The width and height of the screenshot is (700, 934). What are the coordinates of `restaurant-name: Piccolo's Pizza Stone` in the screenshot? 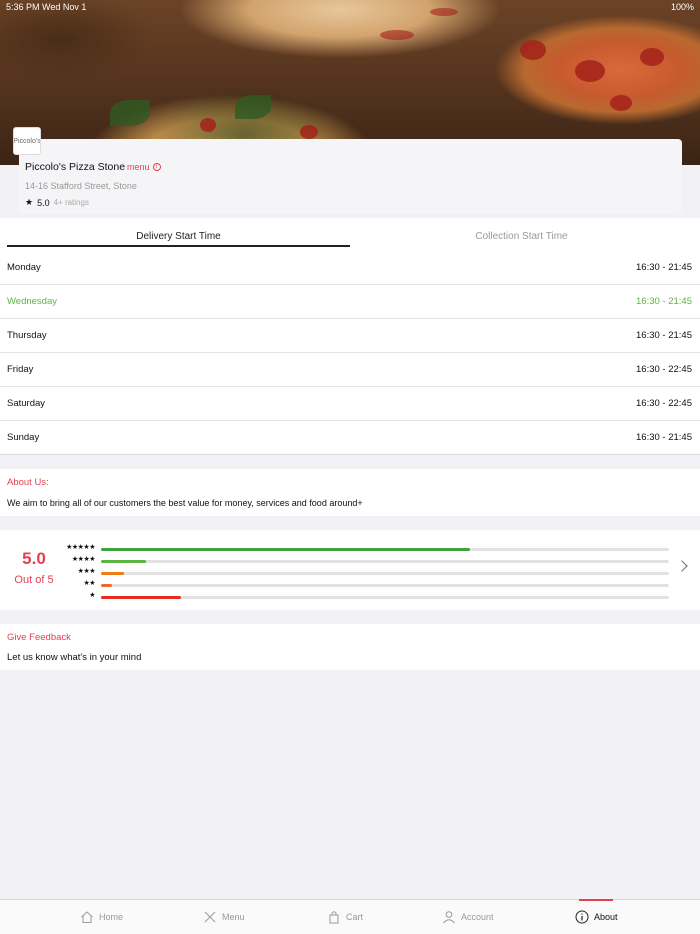 It's located at (75, 167).